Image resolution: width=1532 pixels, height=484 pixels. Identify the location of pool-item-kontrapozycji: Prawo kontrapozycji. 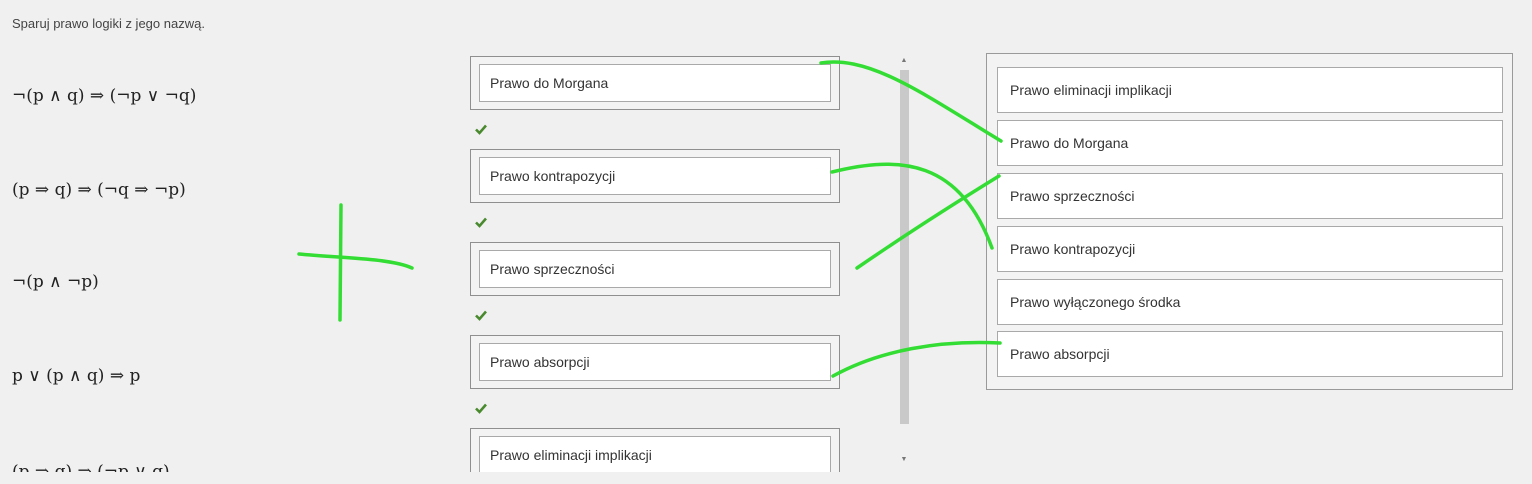
(1250, 249).